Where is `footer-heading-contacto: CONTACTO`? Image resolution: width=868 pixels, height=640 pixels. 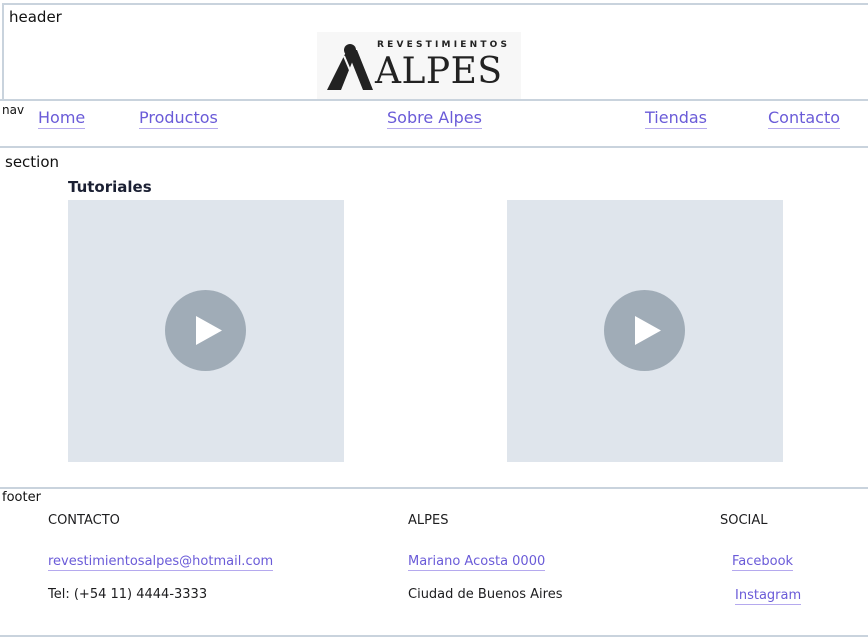
footer-heading-contacto: CONTACTO is located at coordinates (84, 520).